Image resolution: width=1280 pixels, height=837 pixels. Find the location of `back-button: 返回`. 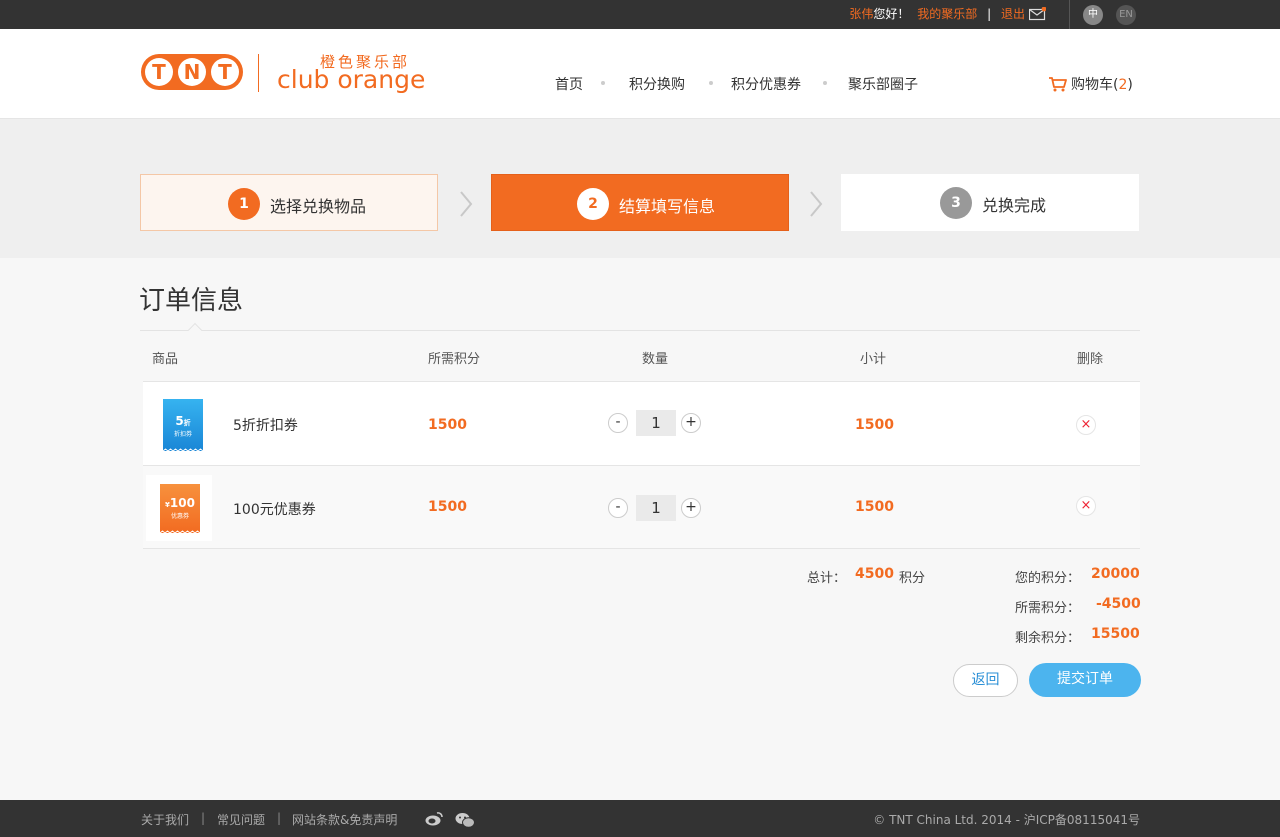

back-button: 返回 is located at coordinates (985, 680).